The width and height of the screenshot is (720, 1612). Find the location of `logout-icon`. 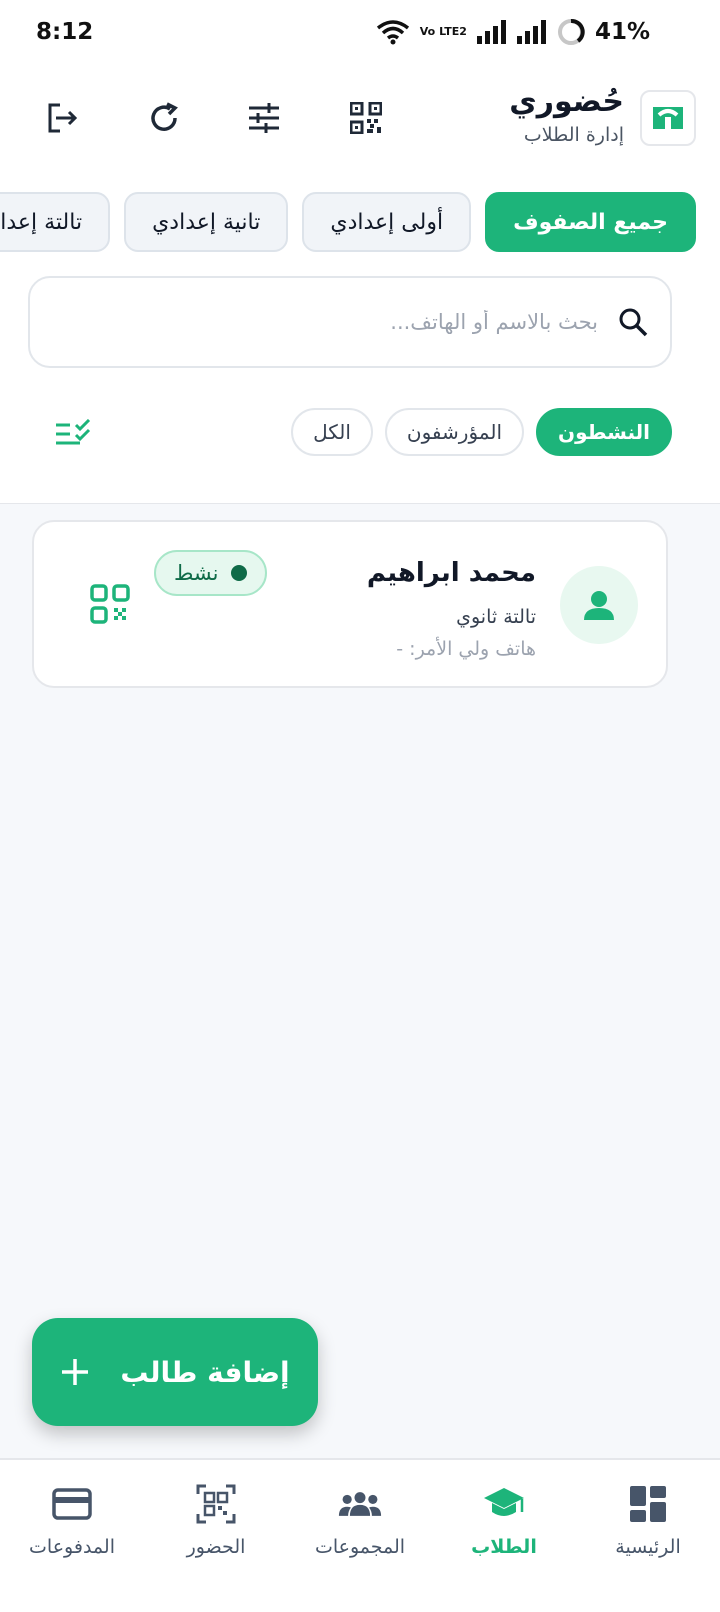

logout-icon is located at coordinates (63, 118).